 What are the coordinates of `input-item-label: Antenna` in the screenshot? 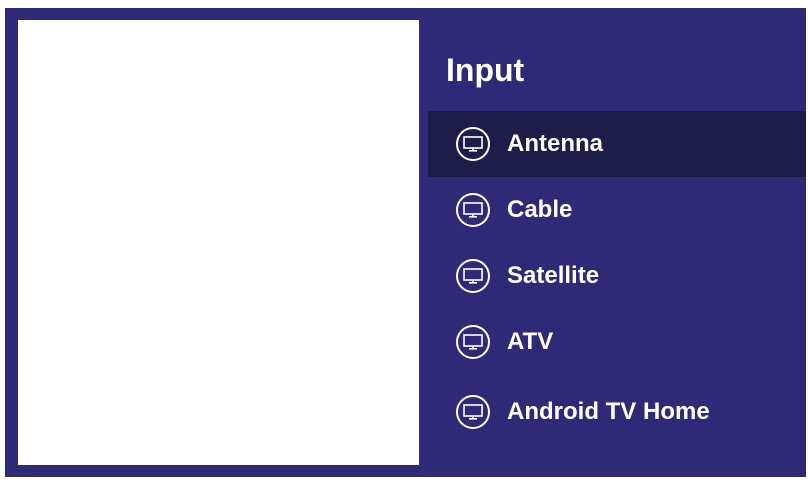 It's located at (555, 143).